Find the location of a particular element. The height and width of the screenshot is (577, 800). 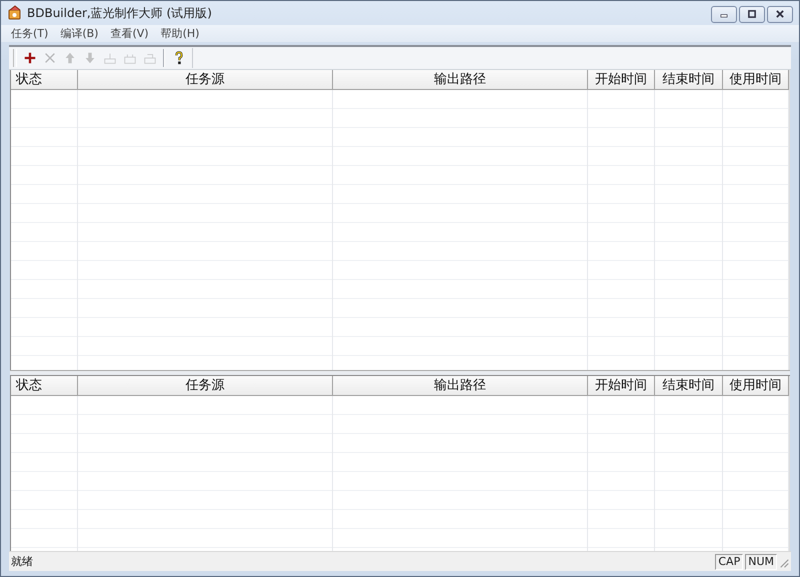

status-indicator: CAP is located at coordinates (729, 562).